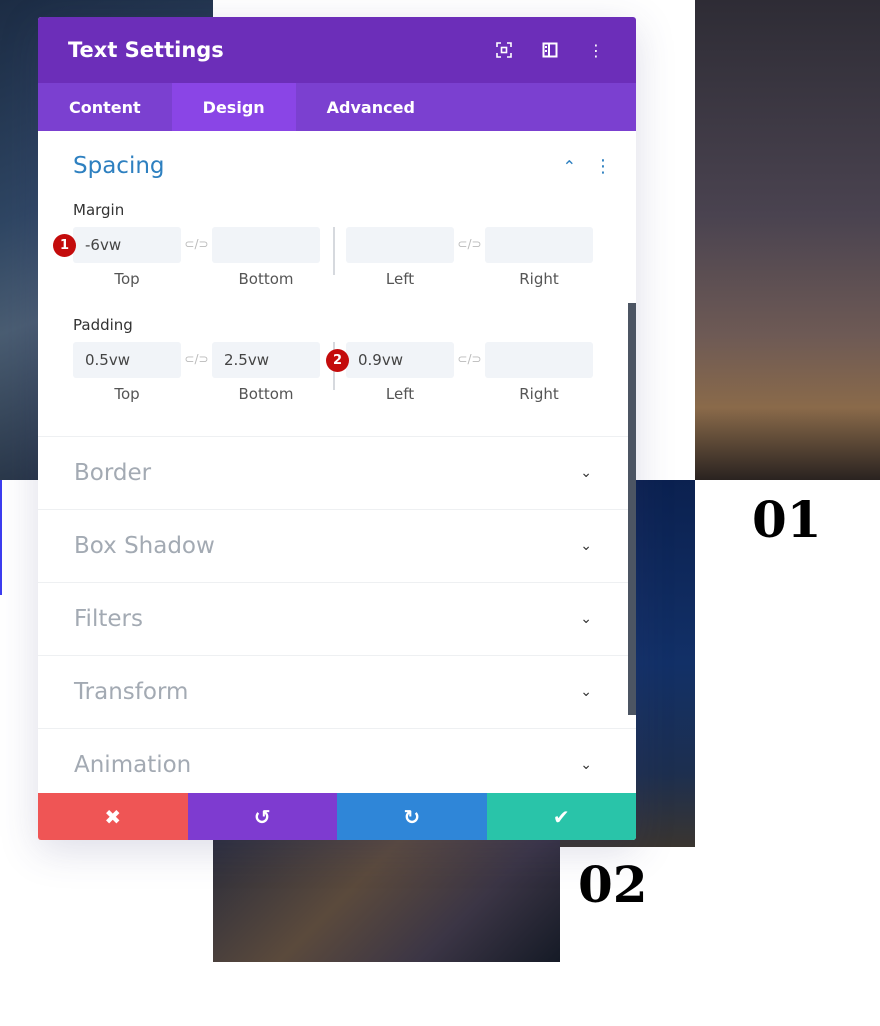 This screenshot has width=880, height=1026. I want to click on focus-icon, so click(504, 50).